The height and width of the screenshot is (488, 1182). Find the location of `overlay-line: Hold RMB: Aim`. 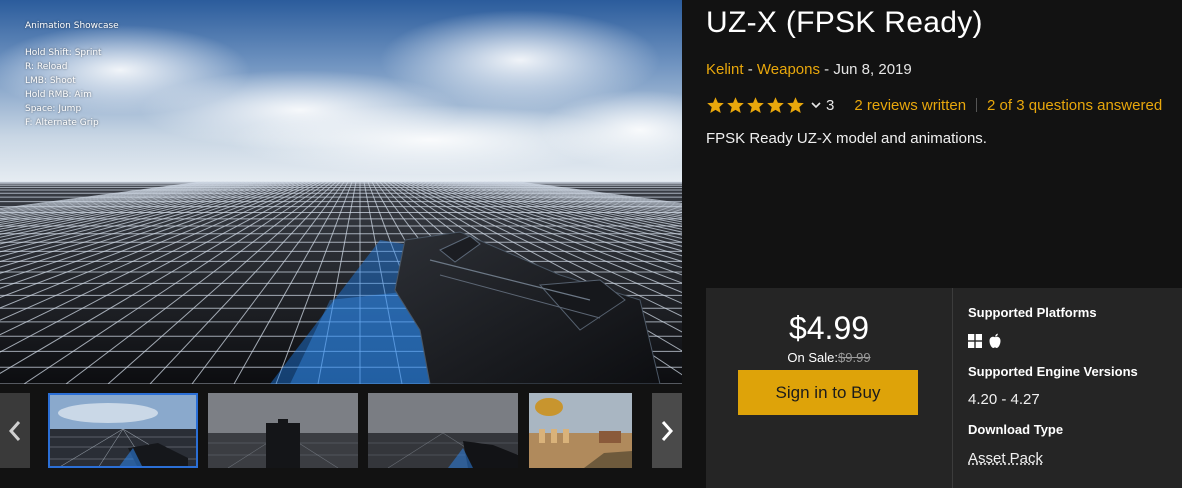

overlay-line: Hold RMB: Aim is located at coordinates (58, 95).